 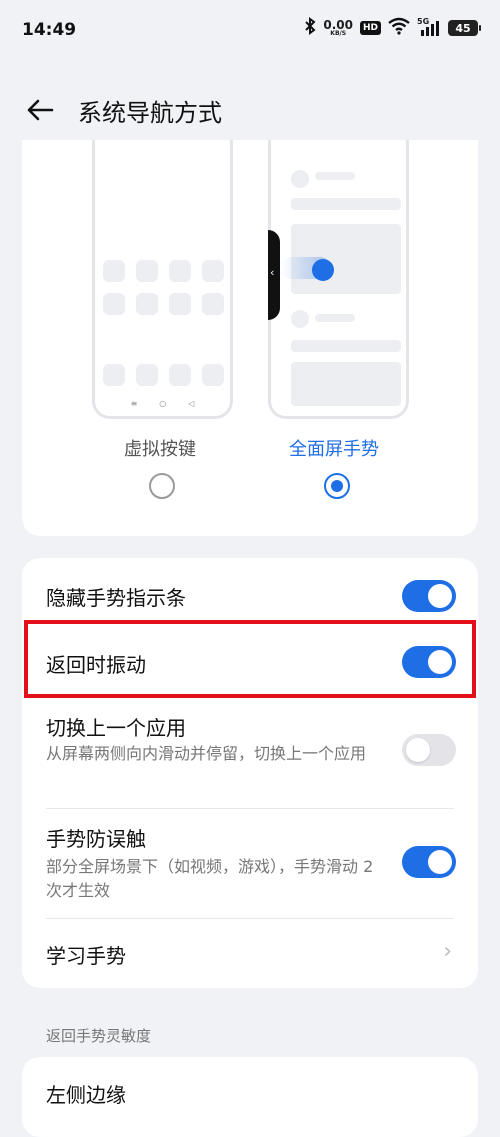 I want to click on status-time: 14:49, so click(x=49, y=30).